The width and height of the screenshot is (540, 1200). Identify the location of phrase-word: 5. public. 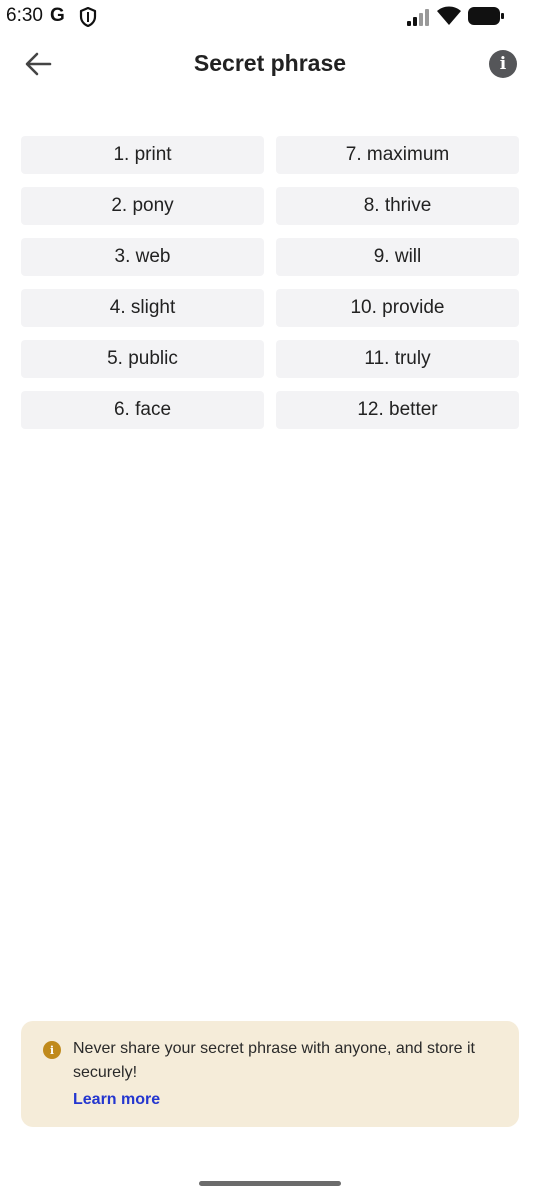
(142, 359).